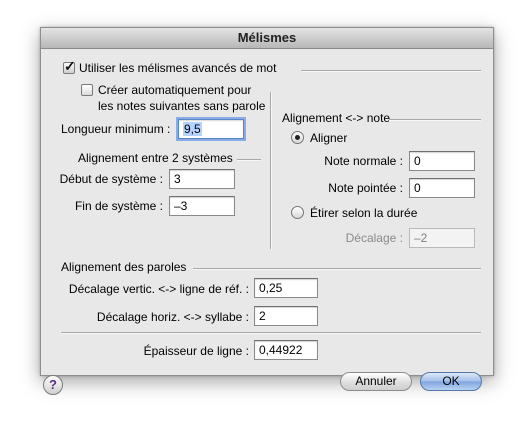 The width and height of the screenshot is (532, 429). I want to click on horizontal-offset-label: Décalage horiz. <-> syllabe :, so click(172, 317).